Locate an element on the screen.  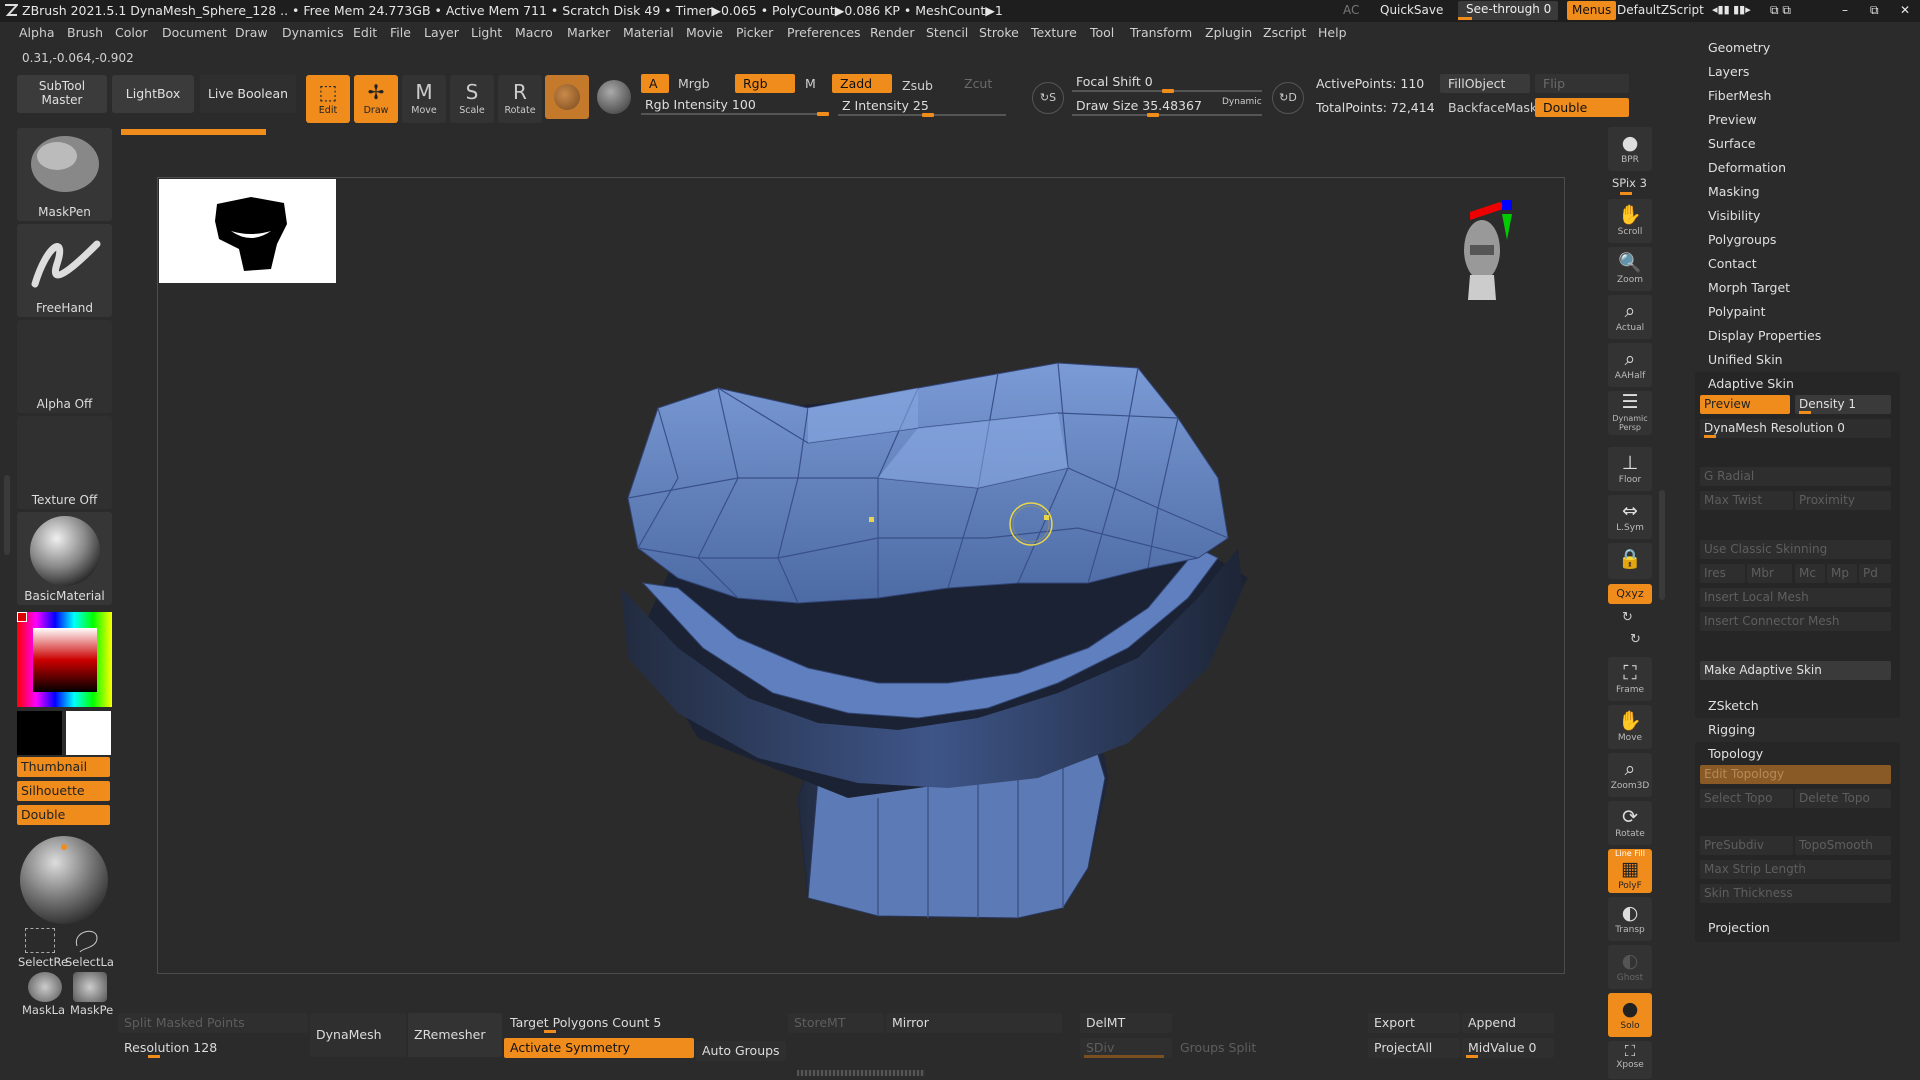
adaptive-skin-title: Adaptive Skin is located at coordinates (1751, 383).